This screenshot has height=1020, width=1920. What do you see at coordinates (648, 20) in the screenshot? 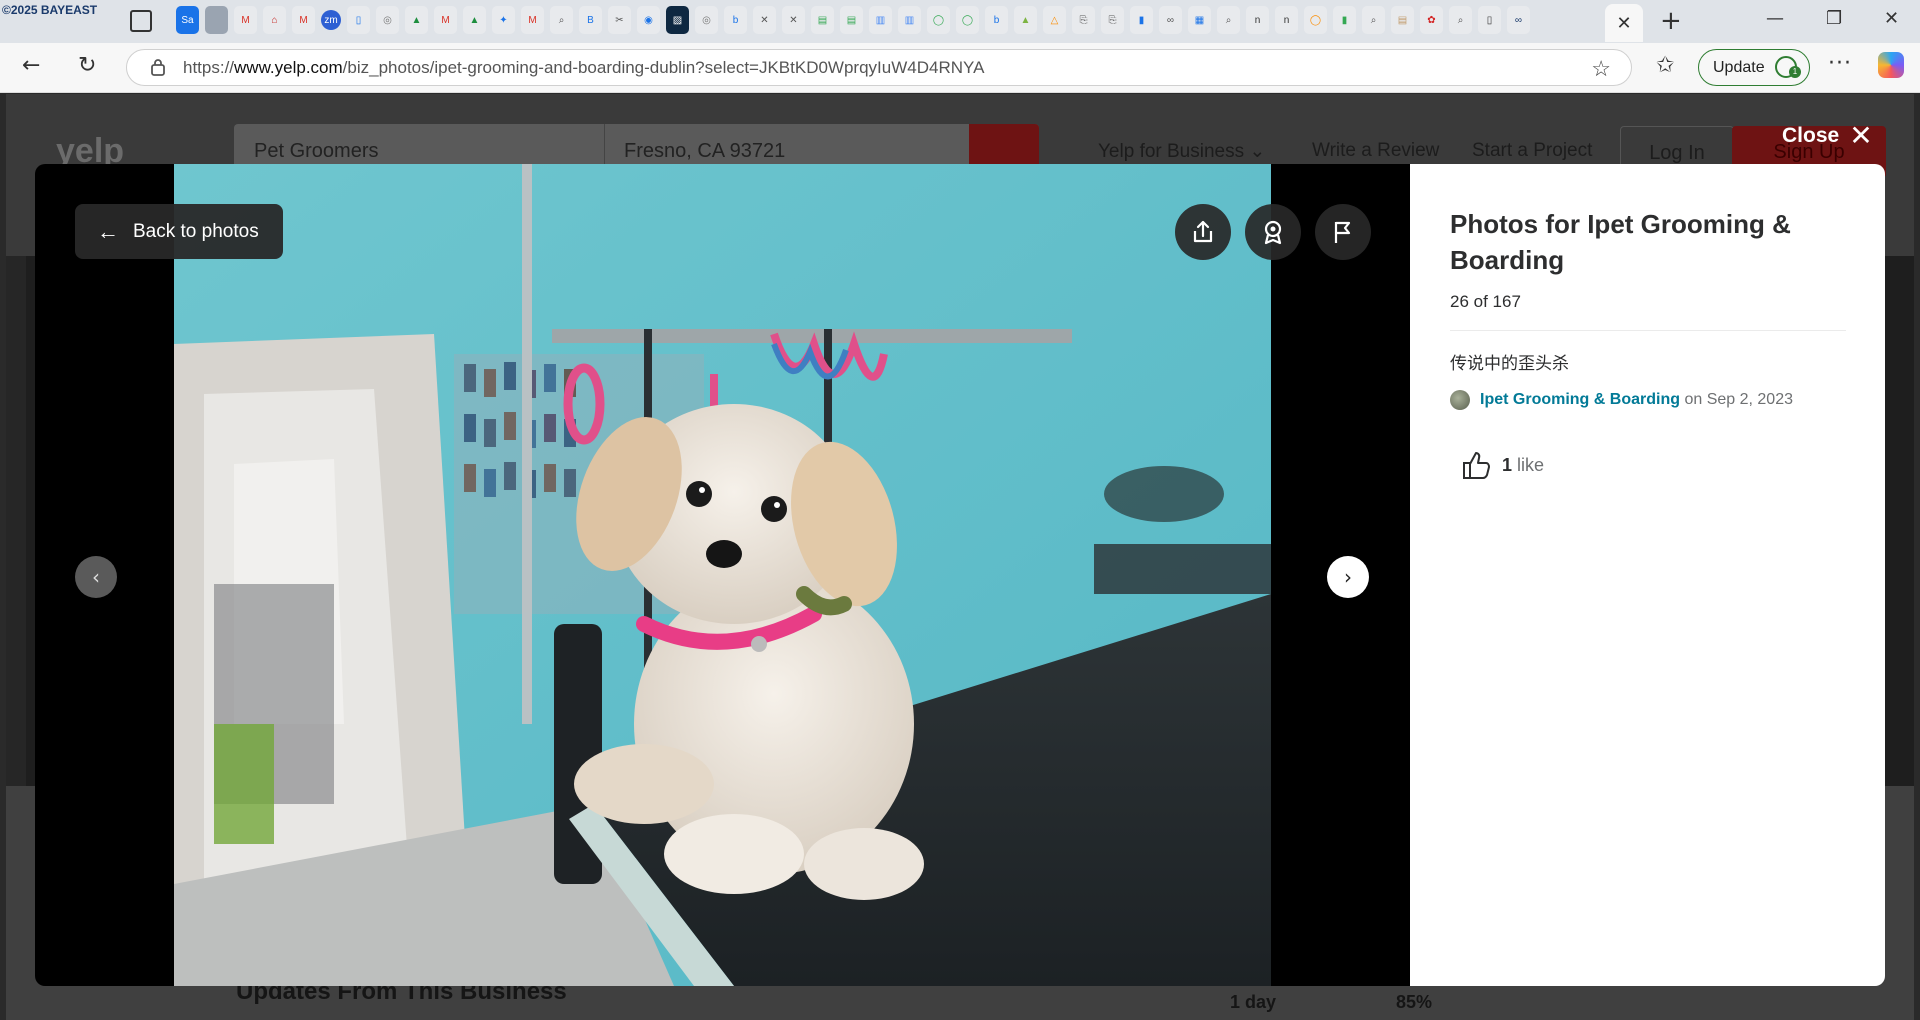
I see `tab-favicon: ◉` at bounding box center [648, 20].